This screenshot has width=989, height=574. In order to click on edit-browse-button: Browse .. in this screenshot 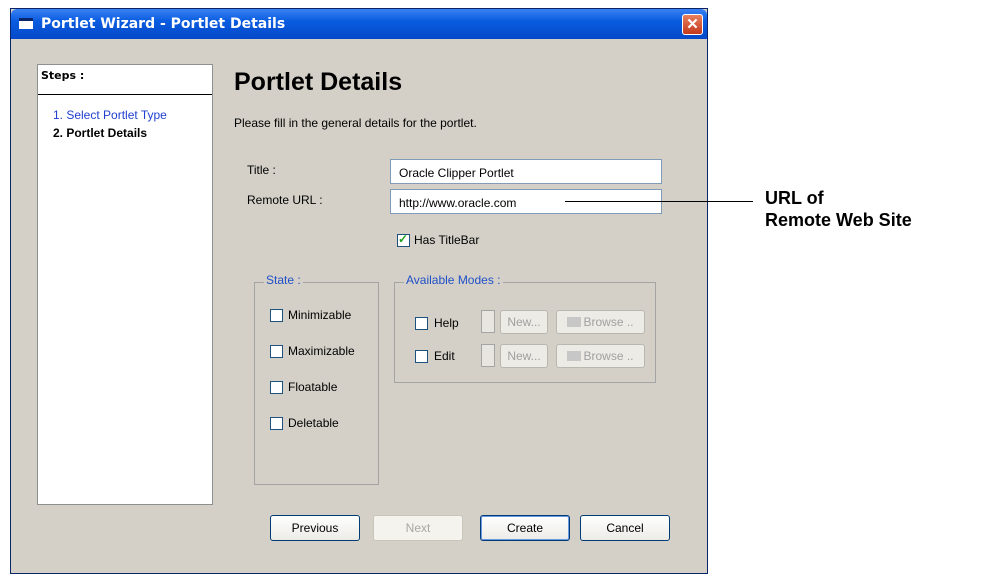, I will do `click(600, 356)`.